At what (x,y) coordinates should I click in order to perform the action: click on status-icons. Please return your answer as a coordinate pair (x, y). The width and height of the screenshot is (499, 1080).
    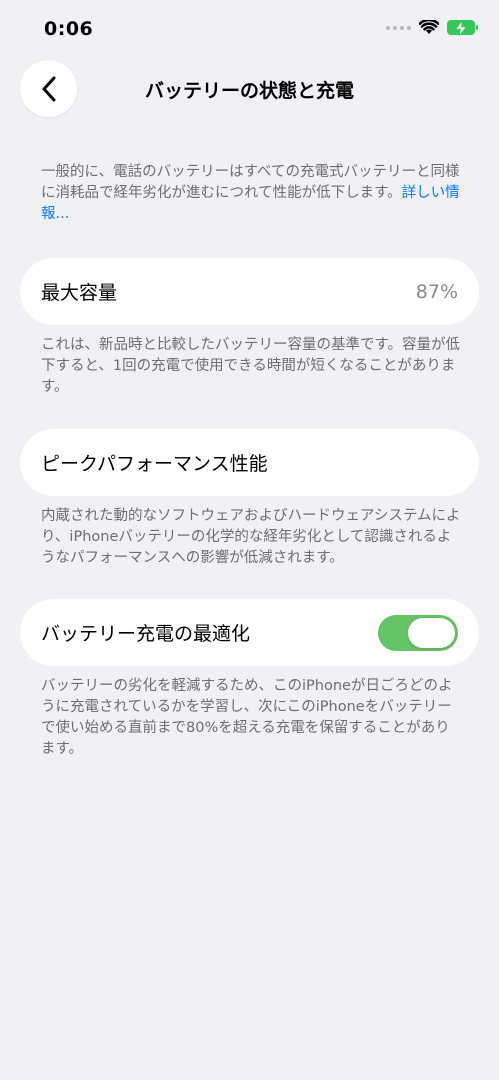
    Looking at the image, I should click on (432, 28).